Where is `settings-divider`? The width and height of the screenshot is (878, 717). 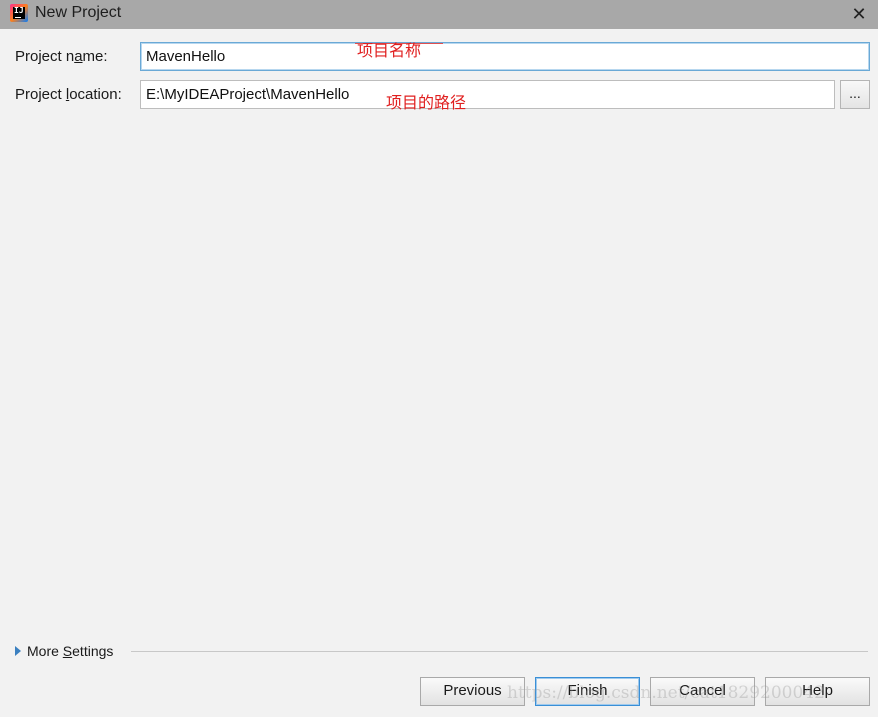 settings-divider is located at coordinates (499, 651).